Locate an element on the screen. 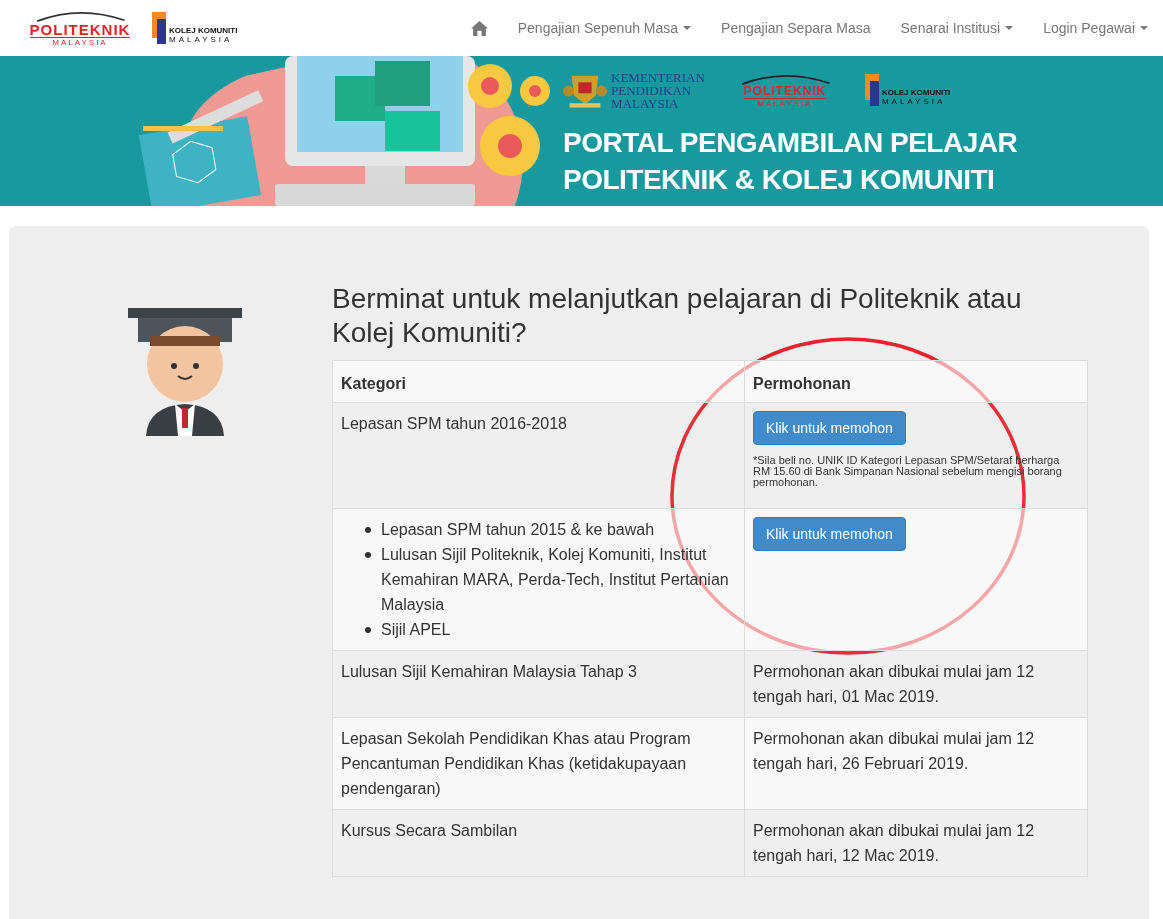 The width and height of the screenshot is (1163, 919). category-list-item: Lepasan SPM tahun 2015 & ke bawah is located at coordinates (518, 530).